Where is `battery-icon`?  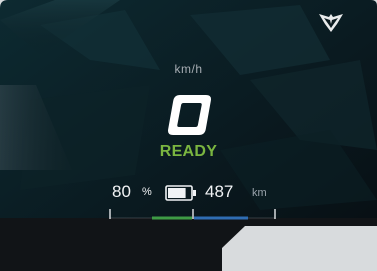 battery-icon is located at coordinates (180, 193).